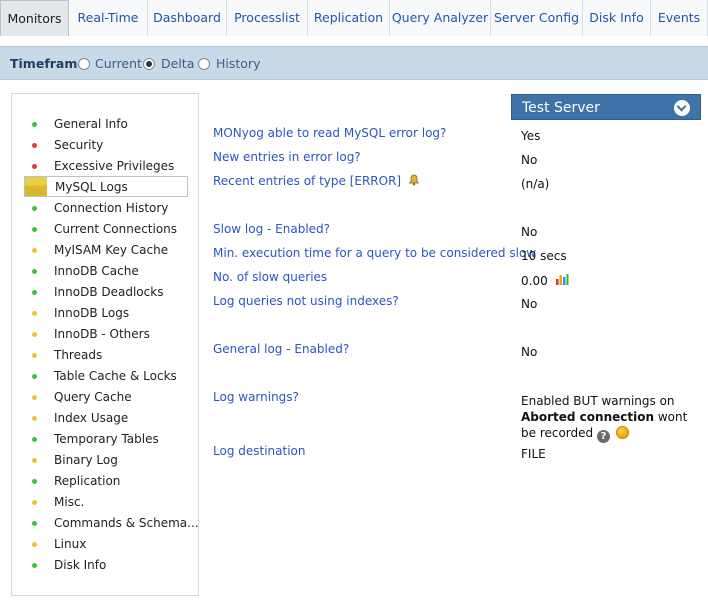 This screenshot has height=602, width=708. Describe the element at coordinates (116, 229) in the screenshot. I see `sidebar-item-label: Current Connections` at that location.